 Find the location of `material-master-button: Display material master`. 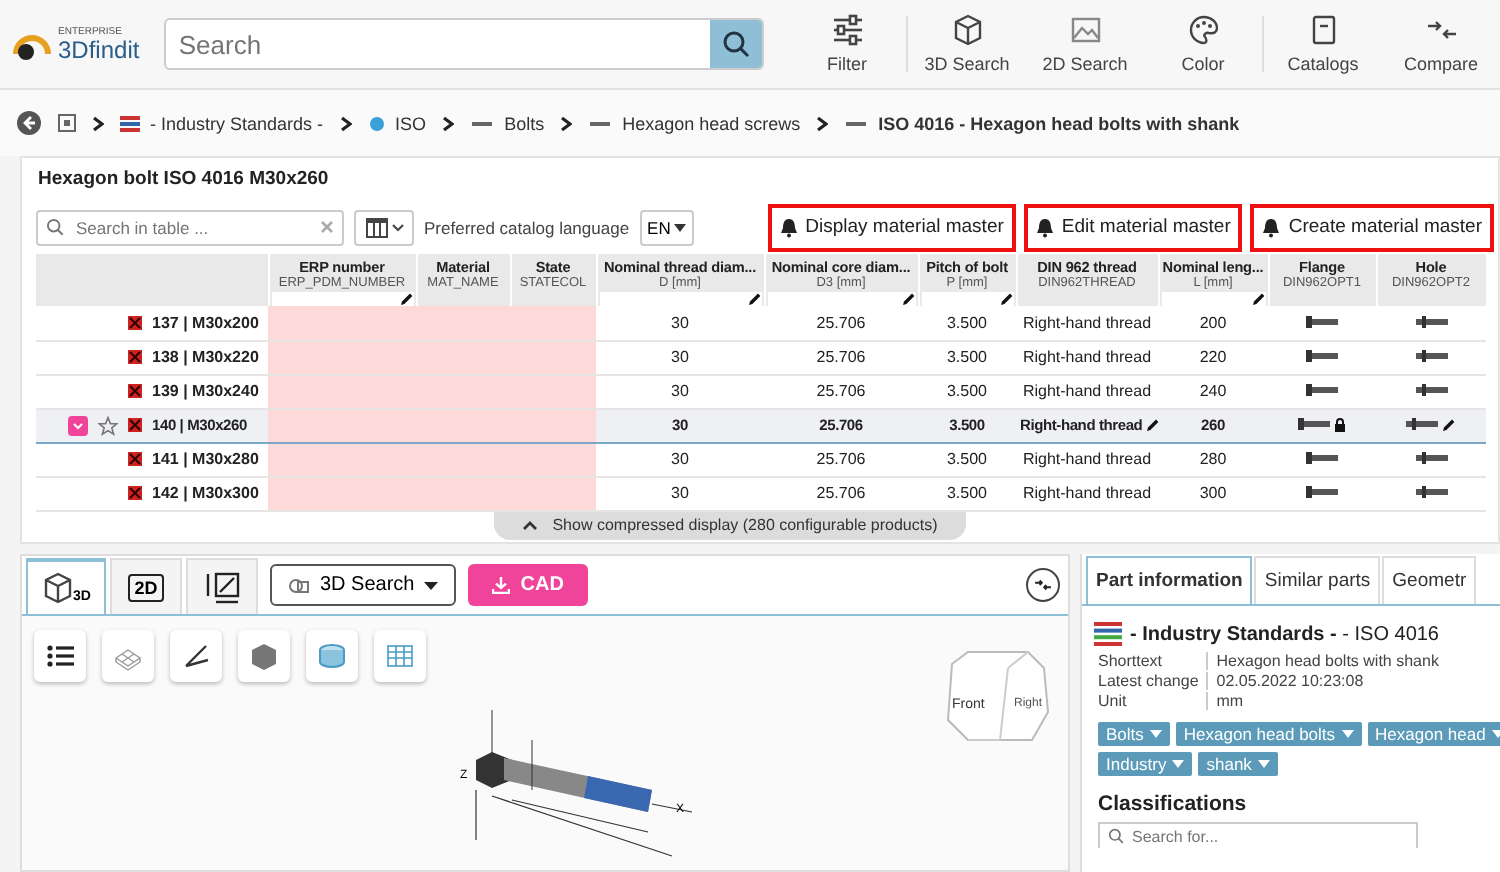

material-master-button: Display material master is located at coordinates (891, 227).